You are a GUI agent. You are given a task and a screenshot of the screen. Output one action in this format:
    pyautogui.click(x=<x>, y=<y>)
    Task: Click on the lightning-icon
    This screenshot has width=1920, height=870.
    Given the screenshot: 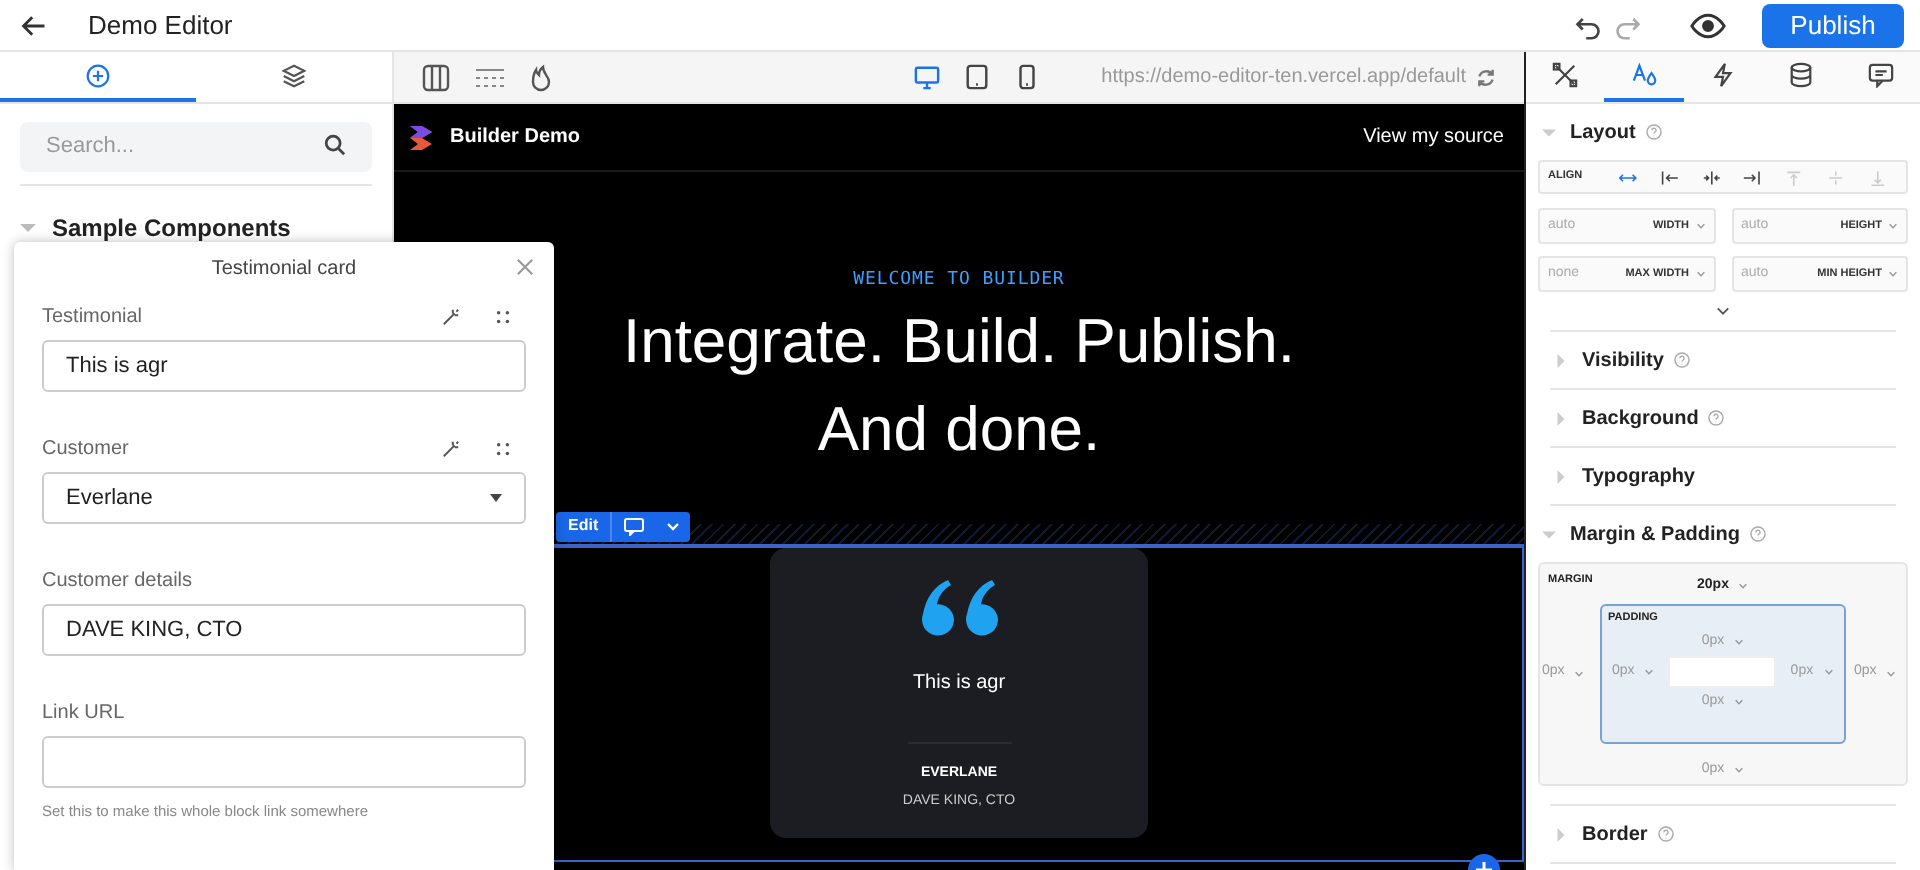 What is the action you would take?
    pyautogui.click(x=1723, y=75)
    